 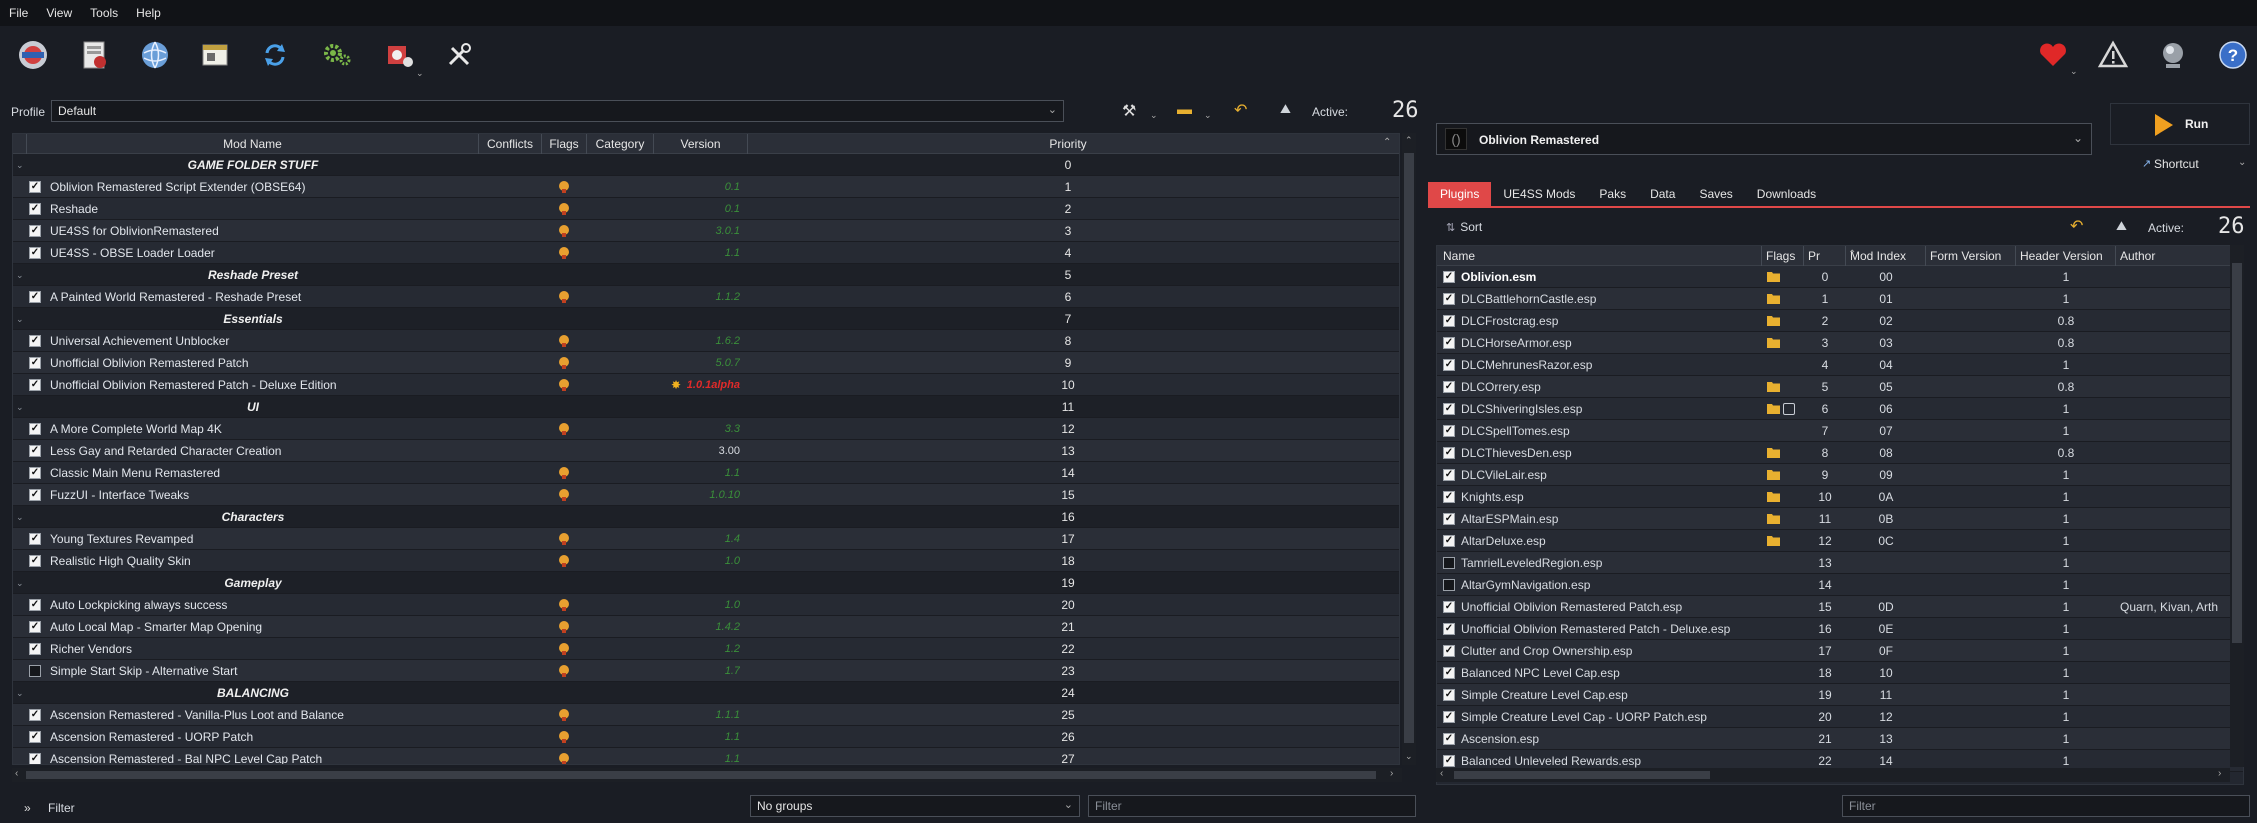 What do you see at coordinates (1840, 651) in the screenshot?
I see `plugin-row: ✓ Clutter and Crop Ownership.esp 17 0F 1` at bounding box center [1840, 651].